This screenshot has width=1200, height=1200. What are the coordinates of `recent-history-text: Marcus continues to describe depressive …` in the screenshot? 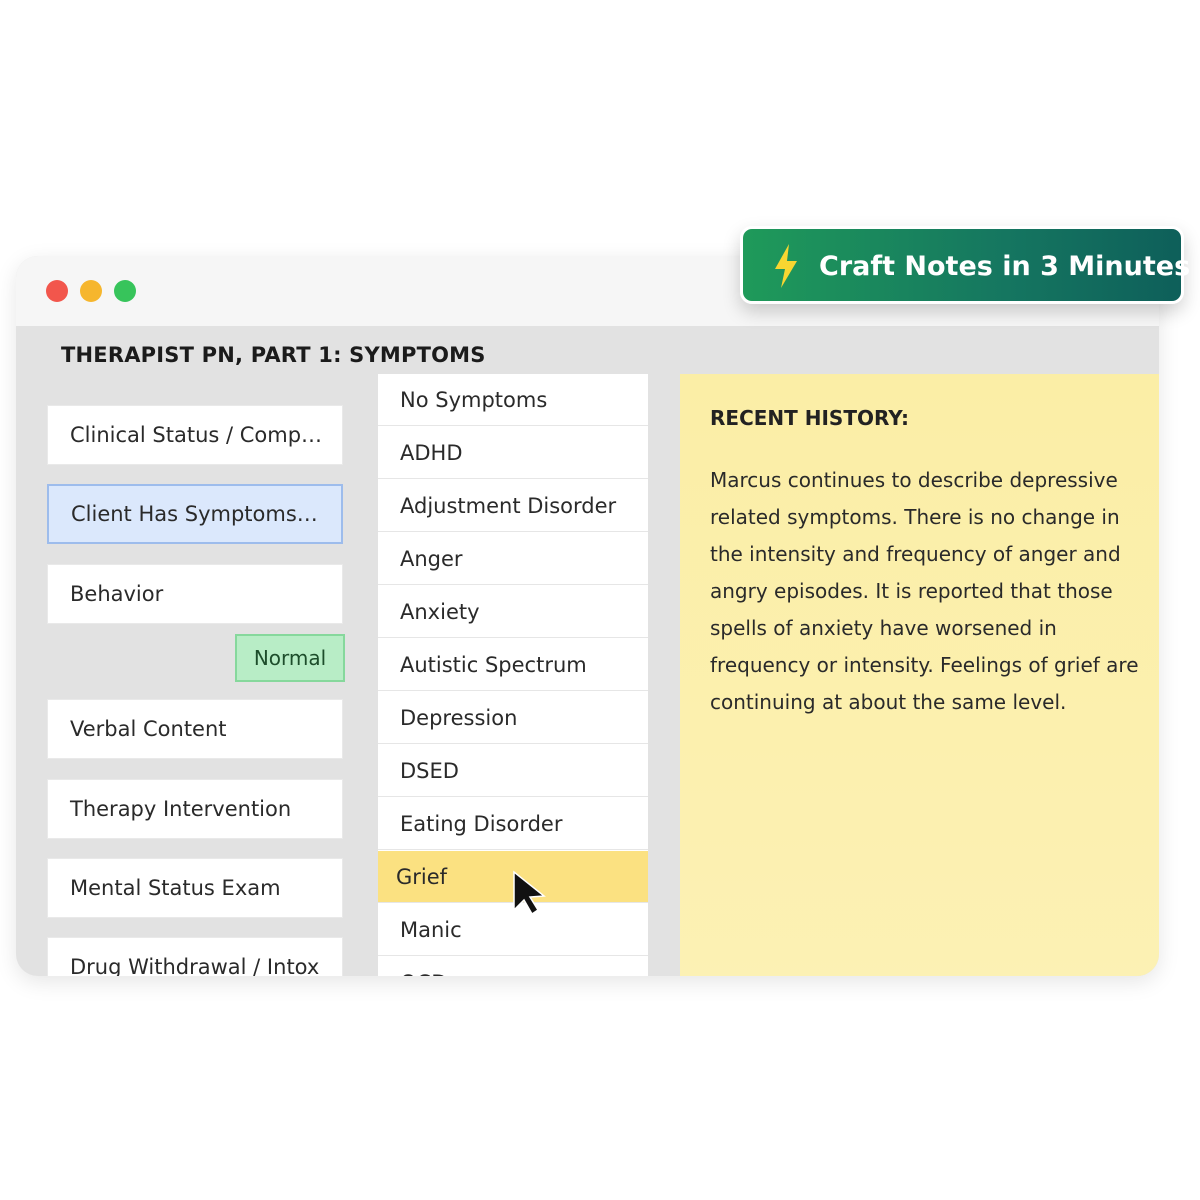 It's located at (924, 591).